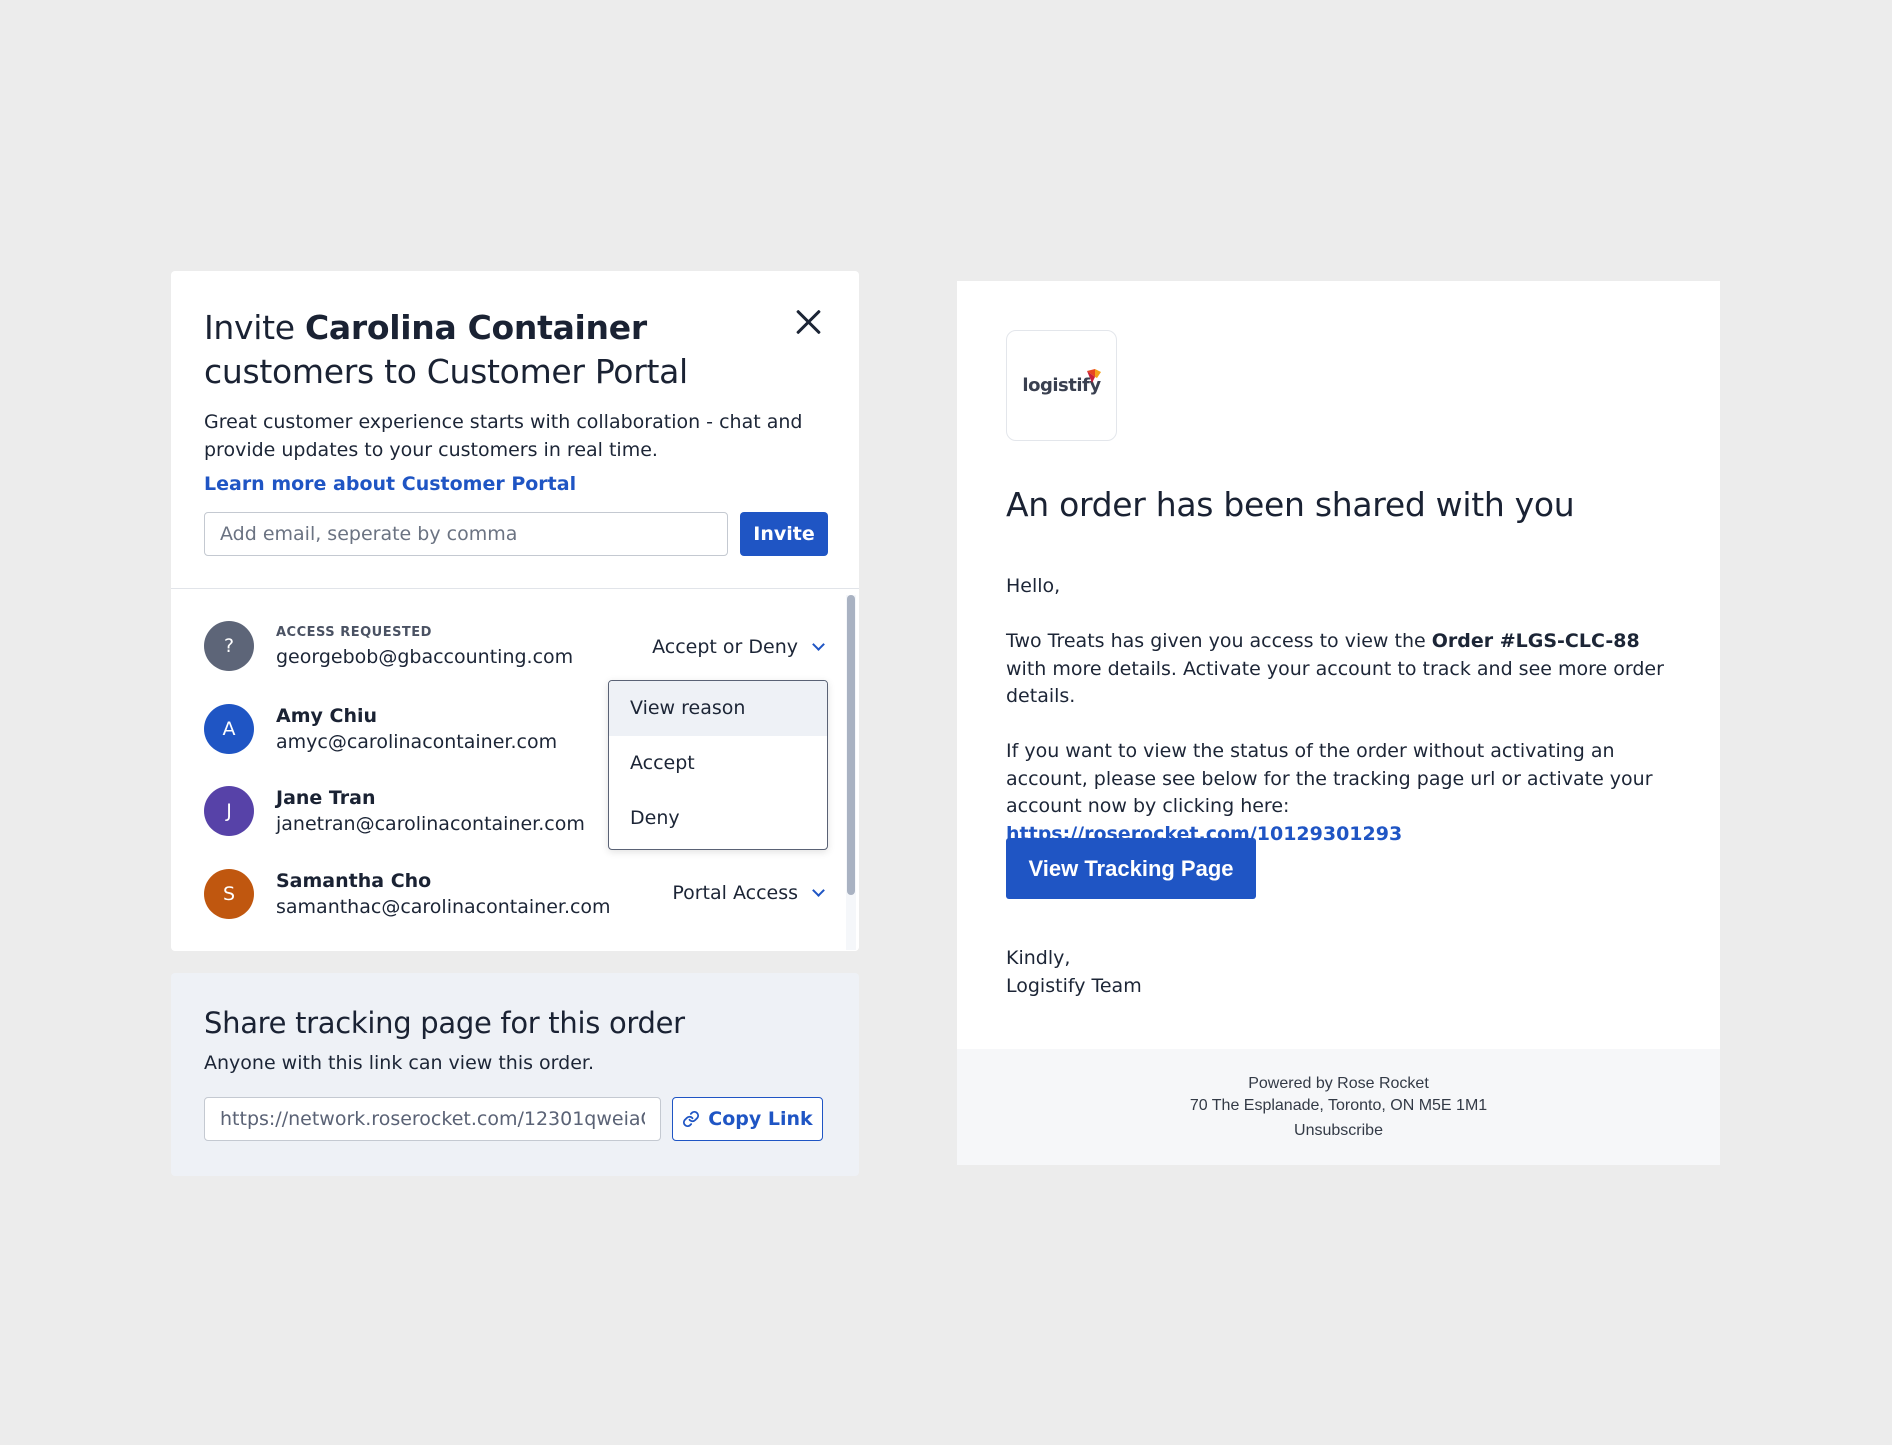  I want to click on share-title: Share tracking page for this order, so click(444, 1023).